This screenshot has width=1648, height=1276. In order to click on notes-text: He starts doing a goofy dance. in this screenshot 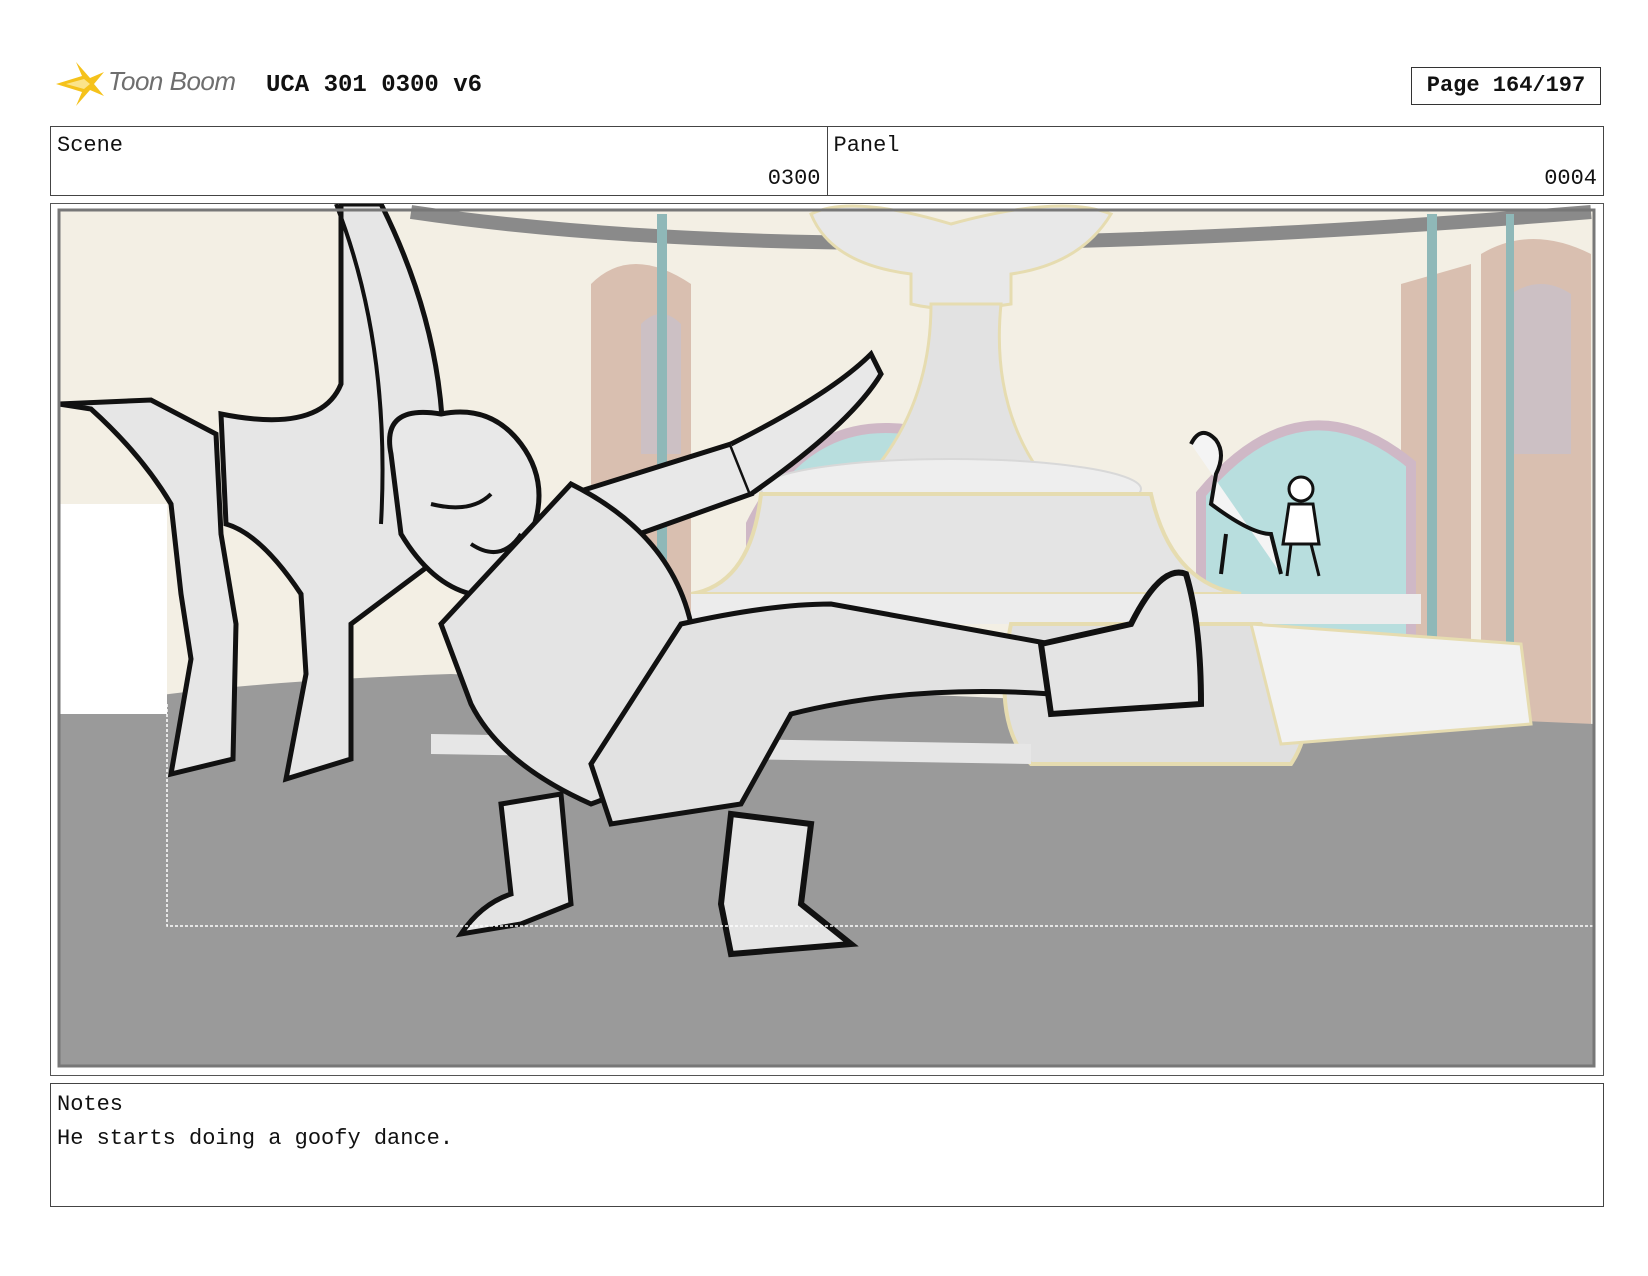, I will do `click(255, 1138)`.